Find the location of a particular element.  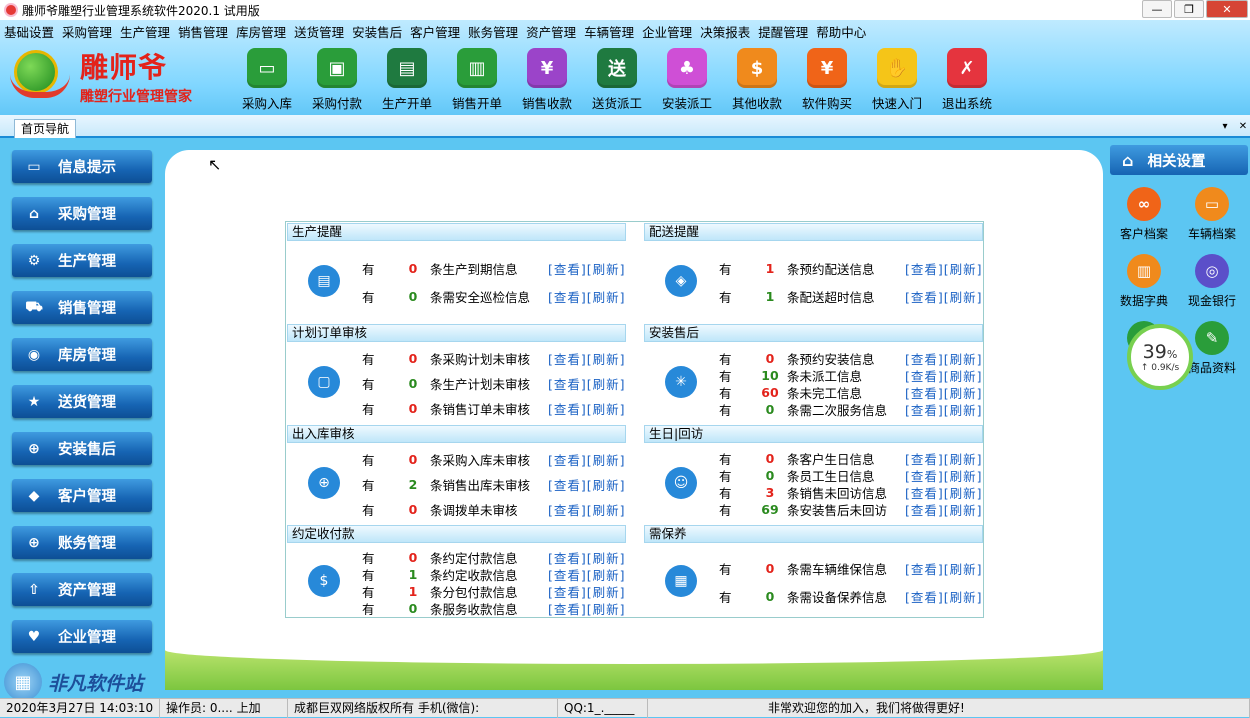

tab-home-nav: 首页导航 is located at coordinates (45, 128).